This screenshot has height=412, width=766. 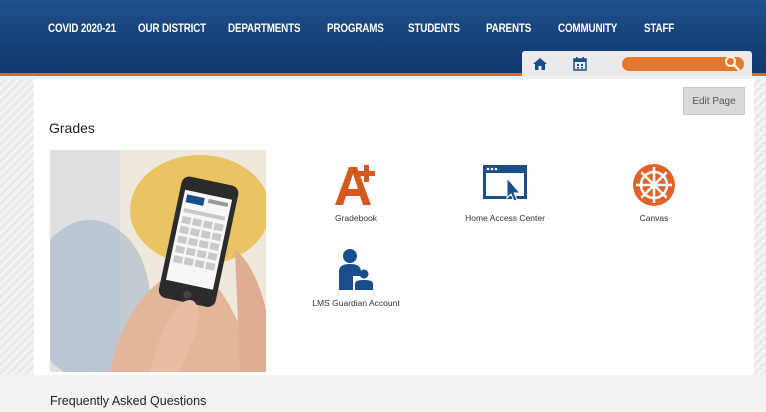 I want to click on nav-item-our-district: OUR DISTRICT, so click(x=175, y=28).